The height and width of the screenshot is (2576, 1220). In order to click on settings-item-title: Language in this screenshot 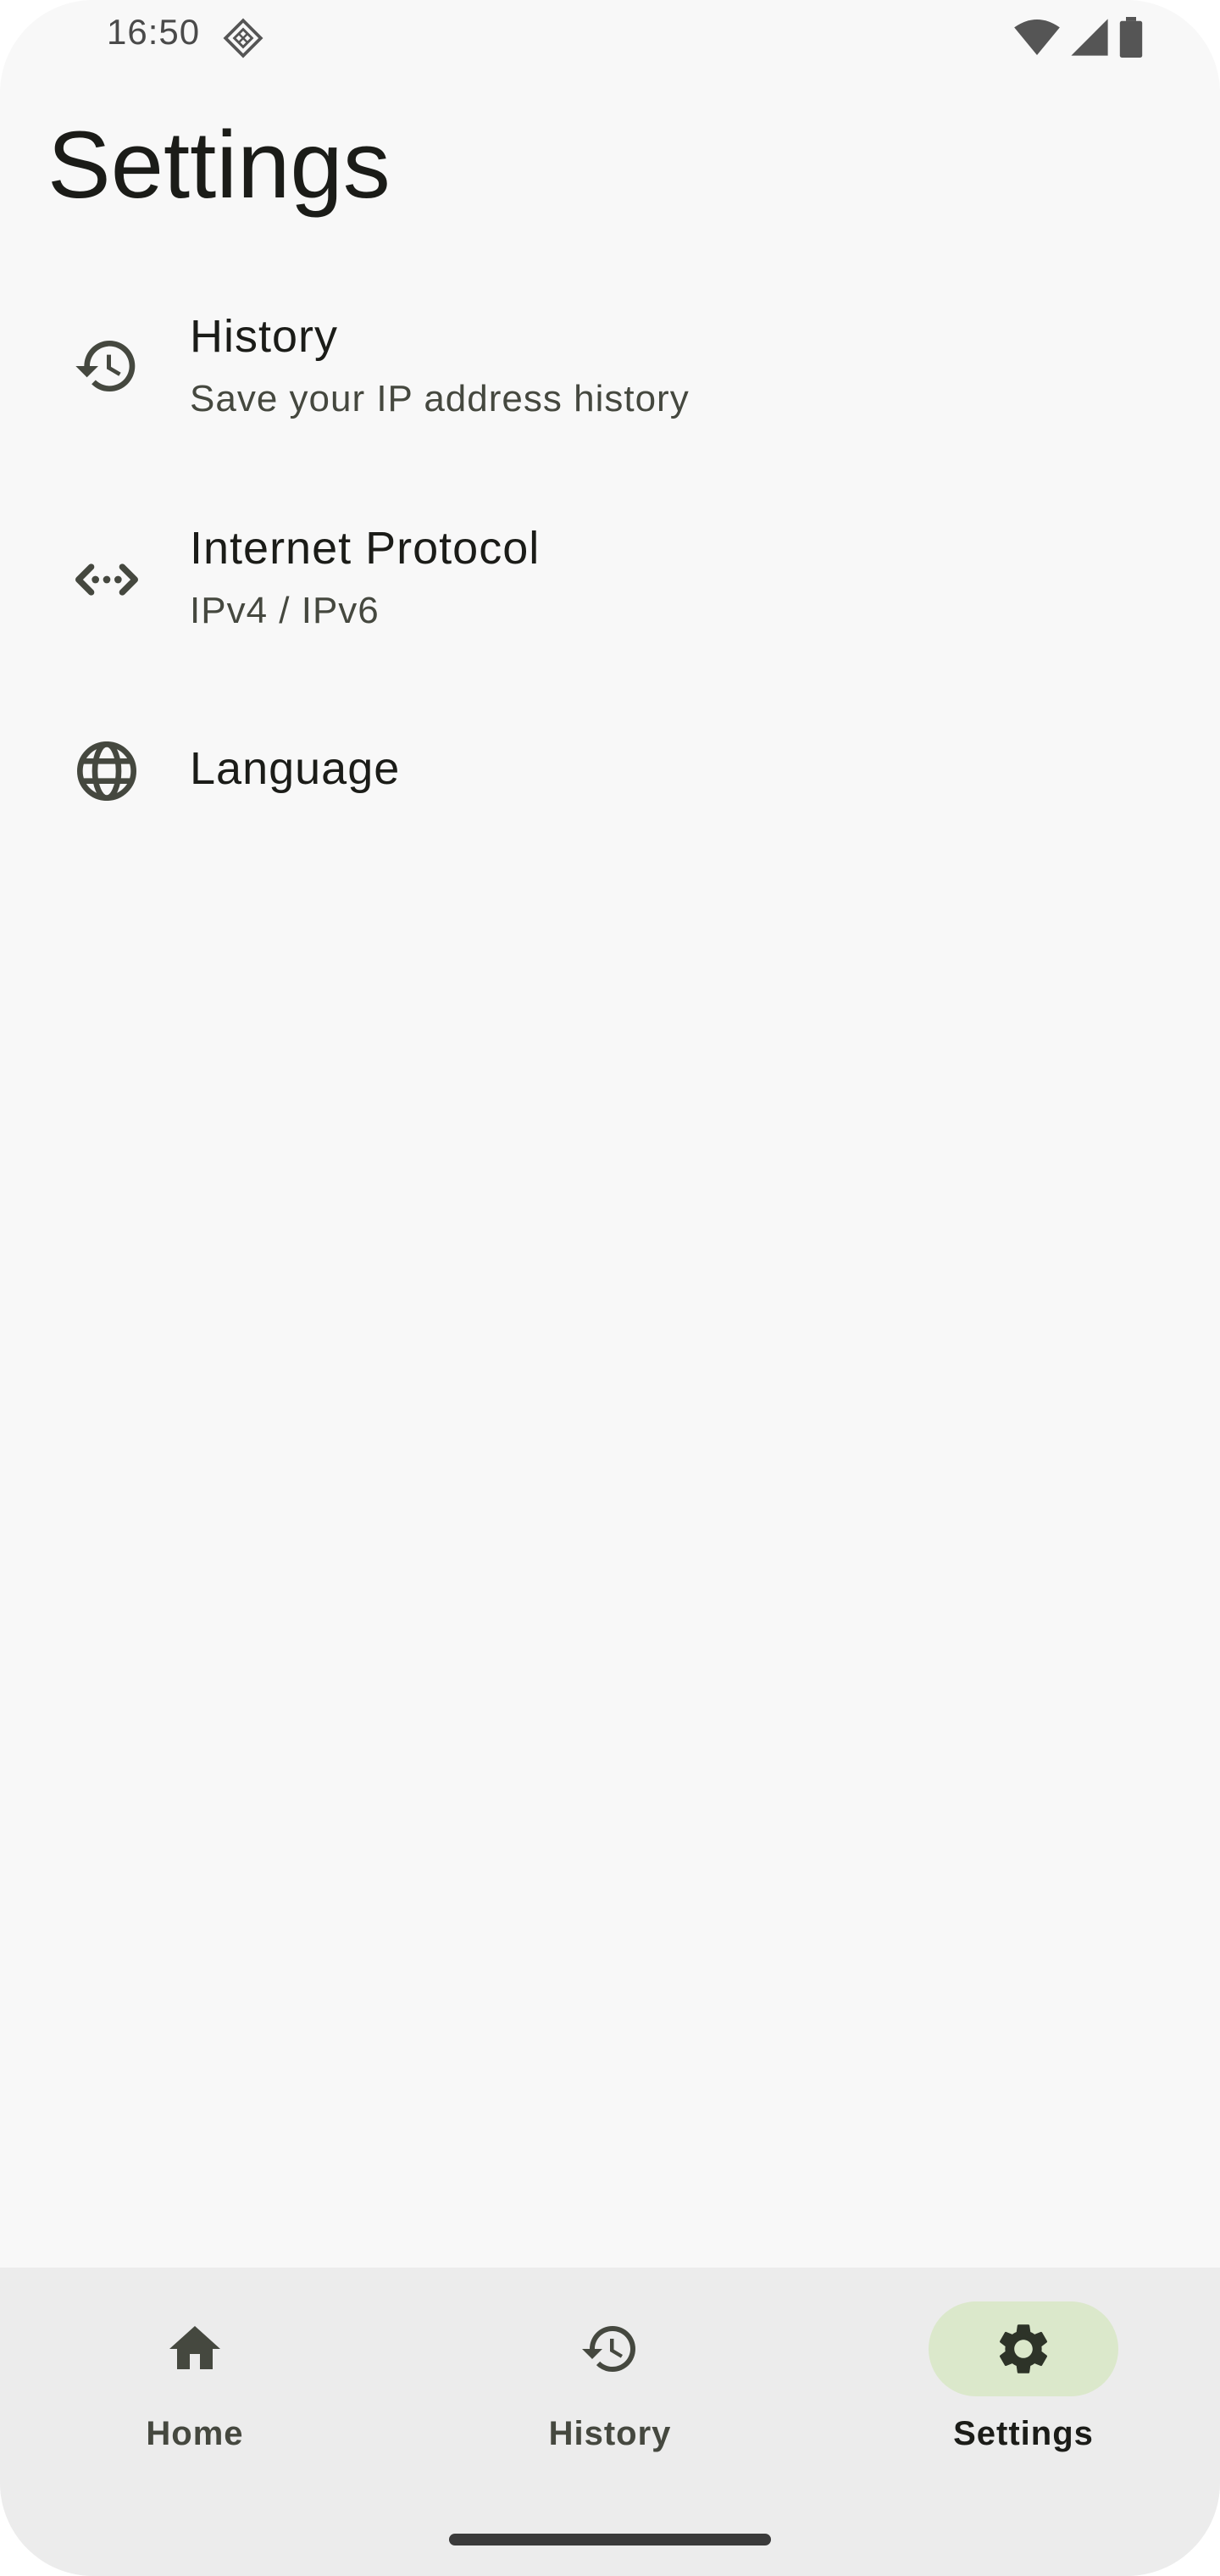, I will do `click(295, 768)`.